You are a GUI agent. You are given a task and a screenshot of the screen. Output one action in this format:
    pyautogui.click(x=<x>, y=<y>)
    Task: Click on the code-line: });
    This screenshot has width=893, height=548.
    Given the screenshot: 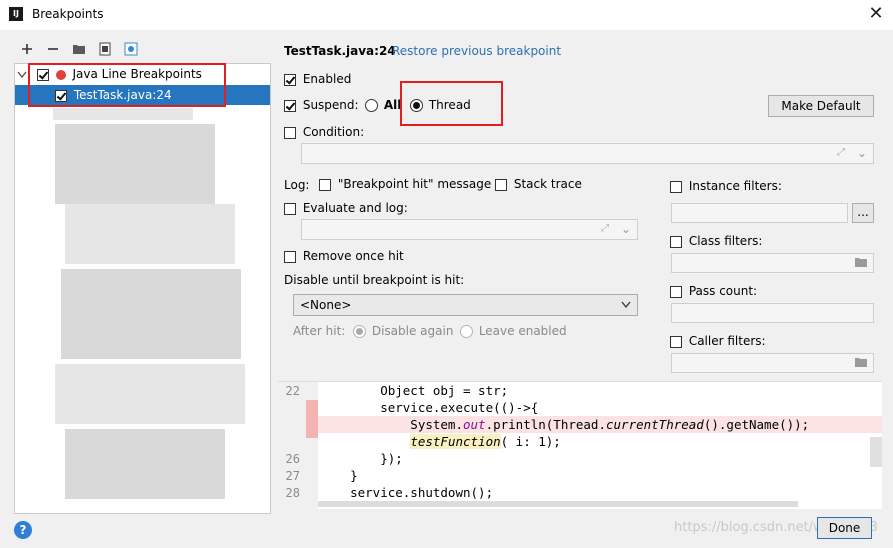 What is the action you would take?
    pyautogui.click(x=361, y=458)
    